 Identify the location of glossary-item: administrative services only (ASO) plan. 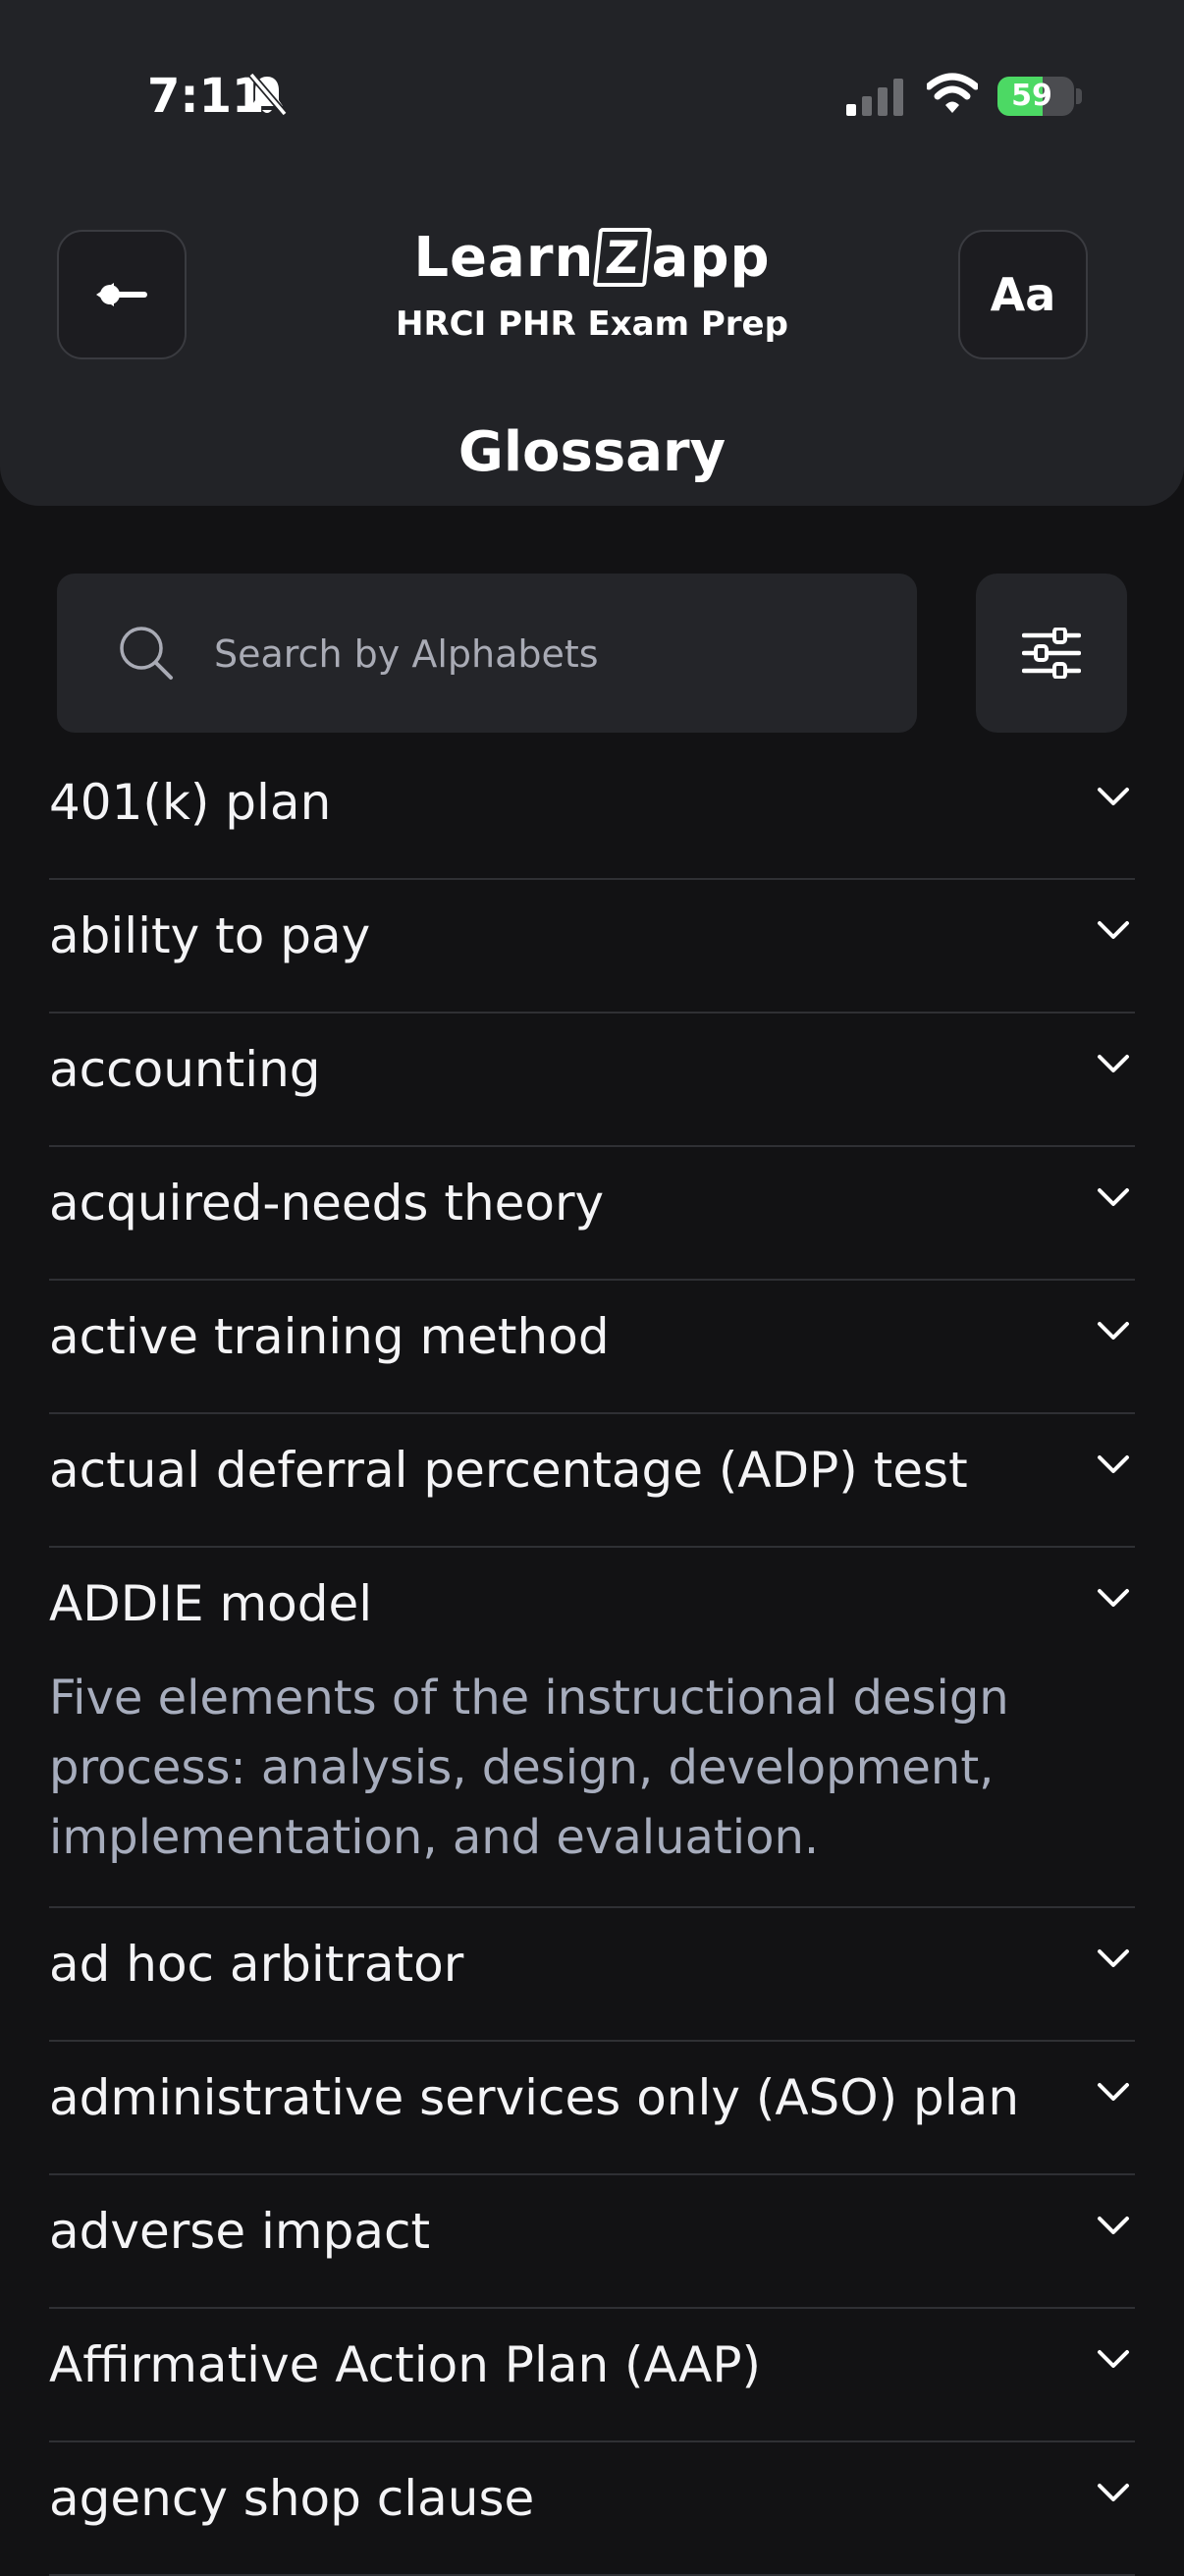
(592, 2109).